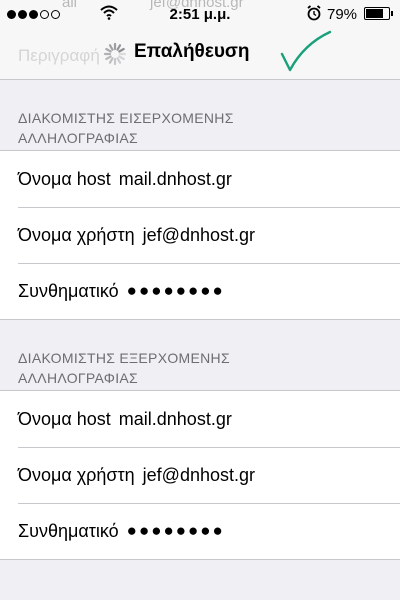 This screenshot has height=600, width=400. What do you see at coordinates (314, 13) in the screenshot?
I see `alarm-clock-icon` at bounding box center [314, 13].